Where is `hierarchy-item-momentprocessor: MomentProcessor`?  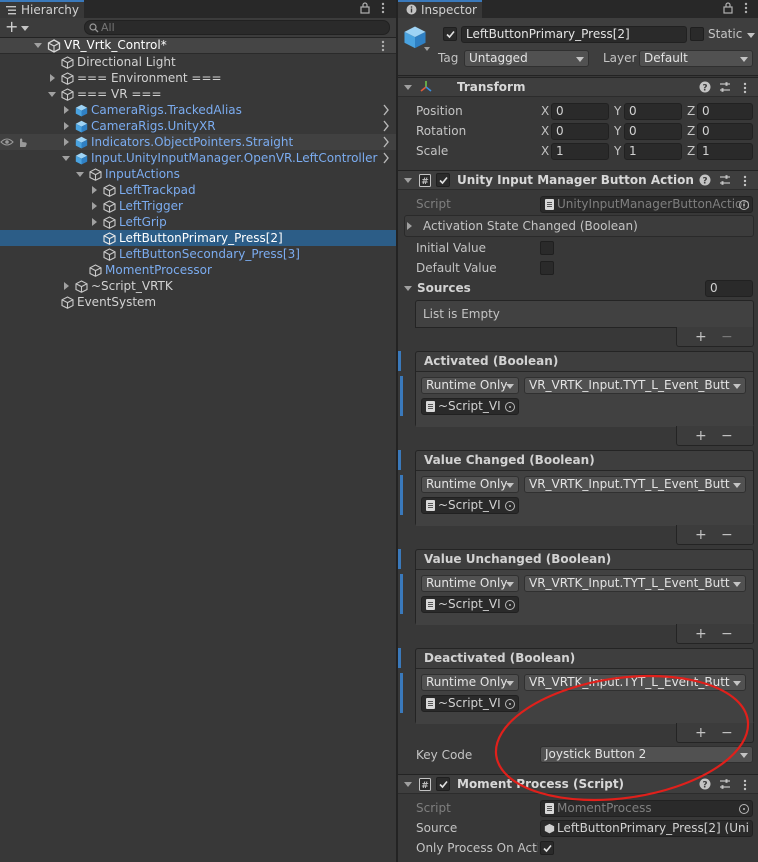 hierarchy-item-momentprocessor: MomentProcessor is located at coordinates (198, 270).